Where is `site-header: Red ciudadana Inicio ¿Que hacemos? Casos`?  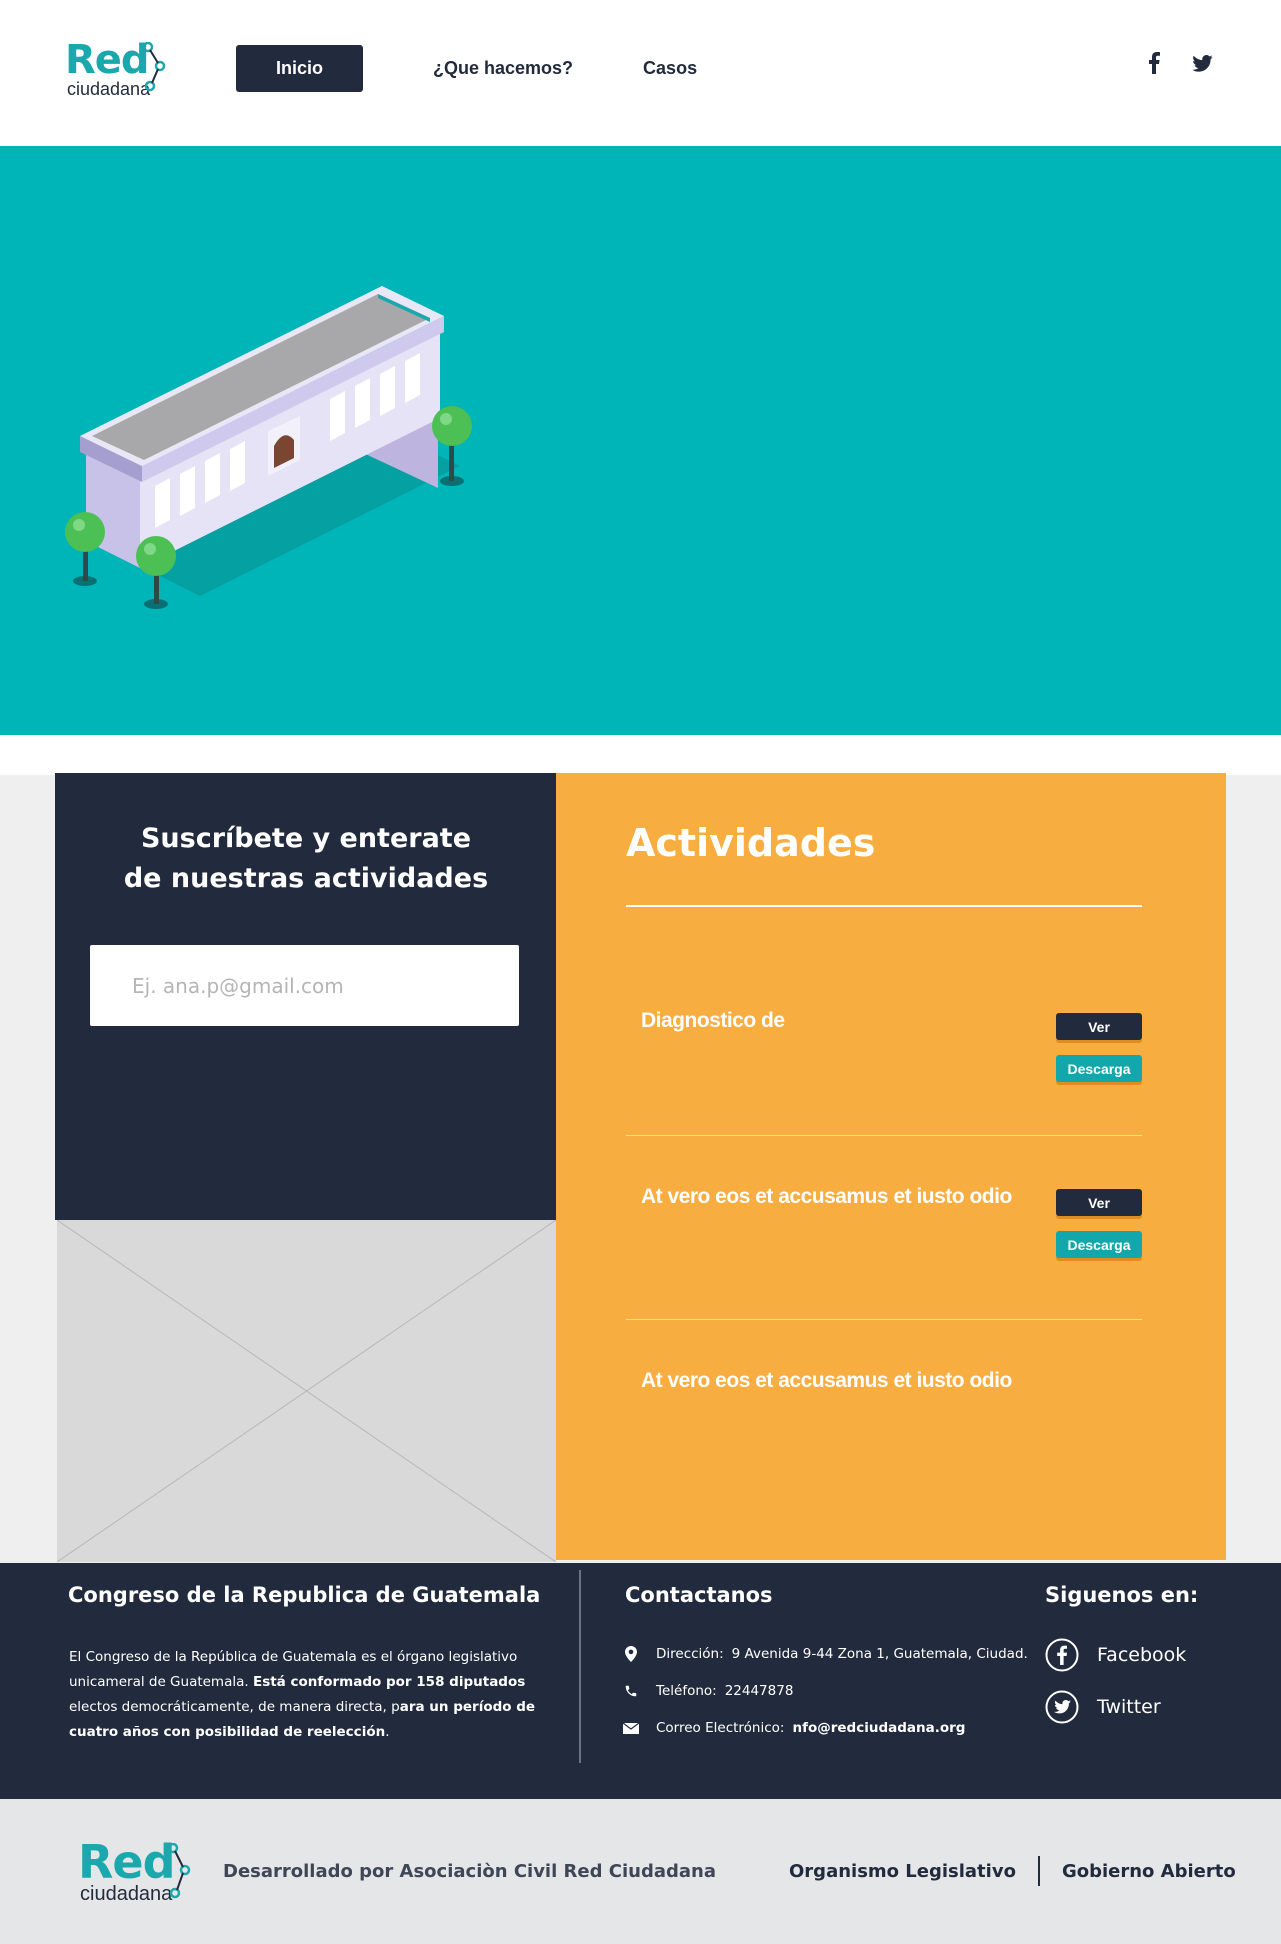
site-header: Red ciudadana Inicio ¿Que hacemos? Casos is located at coordinates (640, 73).